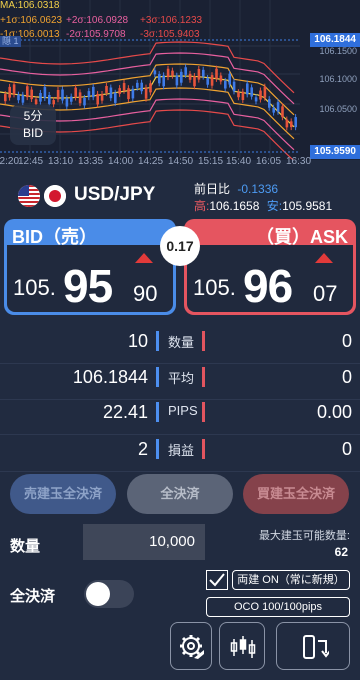 The width and height of the screenshot is (360, 680). Describe the element at coordinates (97, 20) in the screenshot. I see `legend-plus2: +2σ:106.0928` at that location.